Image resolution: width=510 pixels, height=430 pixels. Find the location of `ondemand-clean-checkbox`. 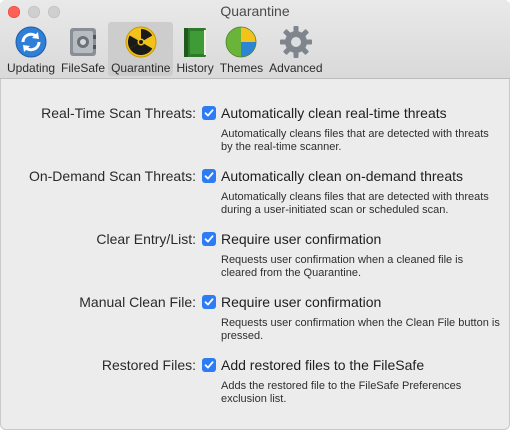

ondemand-clean-checkbox is located at coordinates (209, 176).